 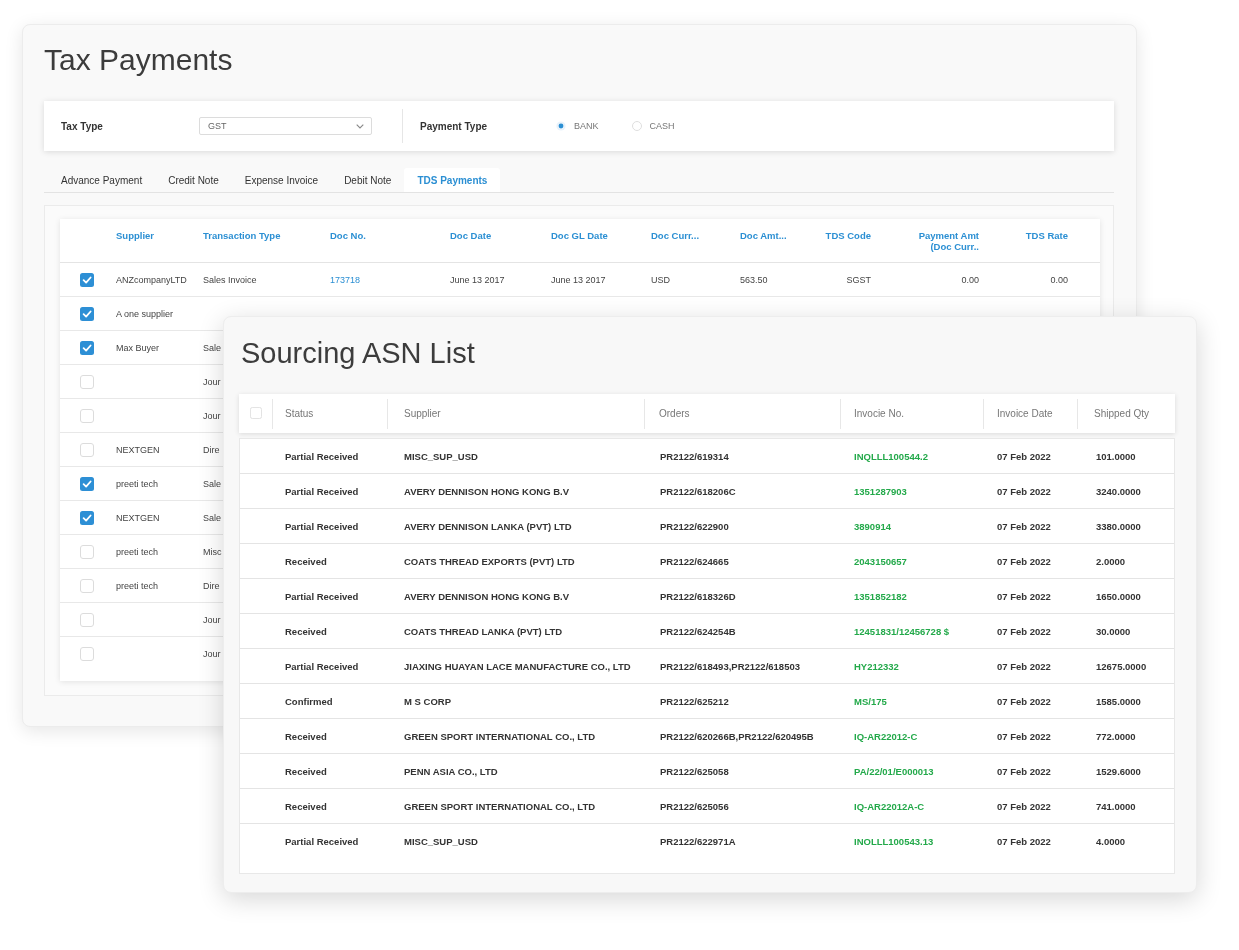 I want to click on invoice-link: INOLLL100543.13, so click(x=894, y=841).